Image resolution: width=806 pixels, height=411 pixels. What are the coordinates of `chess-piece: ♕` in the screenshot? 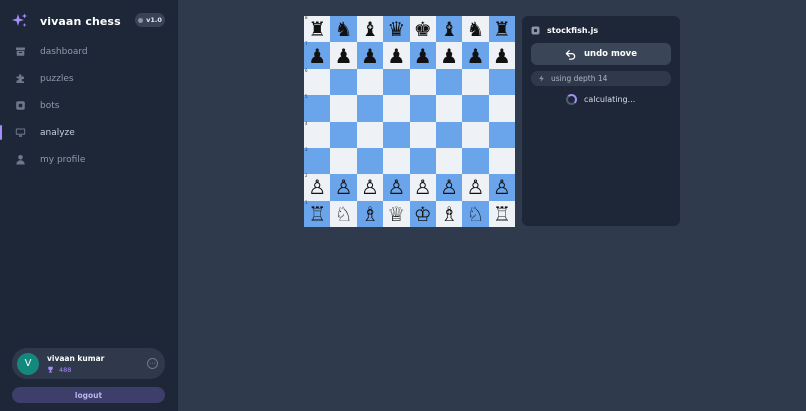 It's located at (396, 214).